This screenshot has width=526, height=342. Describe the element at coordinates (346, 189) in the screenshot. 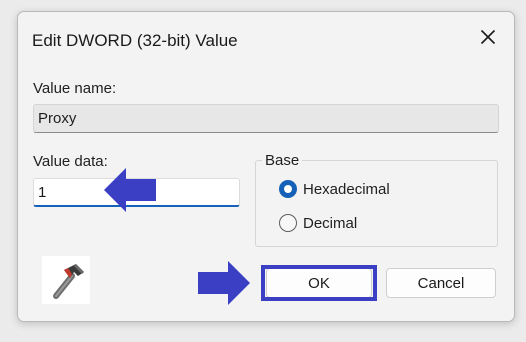

I see `radio-hexadecimal-label: Hexadecimal` at that location.